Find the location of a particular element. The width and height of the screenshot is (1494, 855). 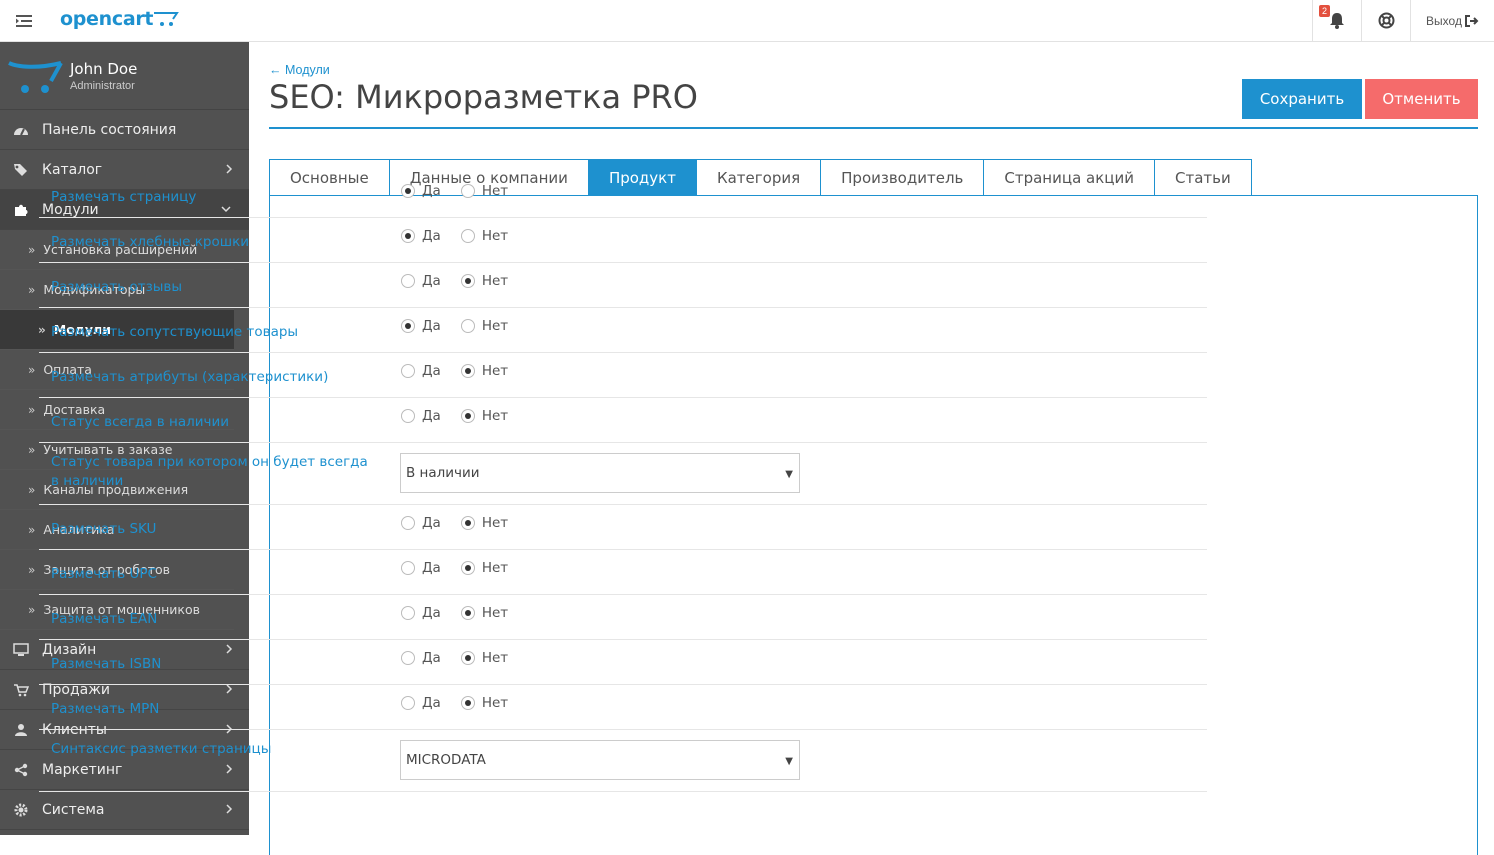

field-label: Размечать MPN is located at coordinates (105, 709).